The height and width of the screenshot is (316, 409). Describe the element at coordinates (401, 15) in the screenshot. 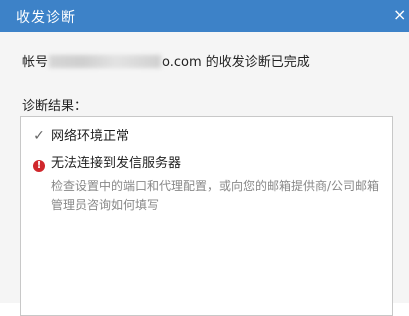

I see `close-icon: ×` at that location.